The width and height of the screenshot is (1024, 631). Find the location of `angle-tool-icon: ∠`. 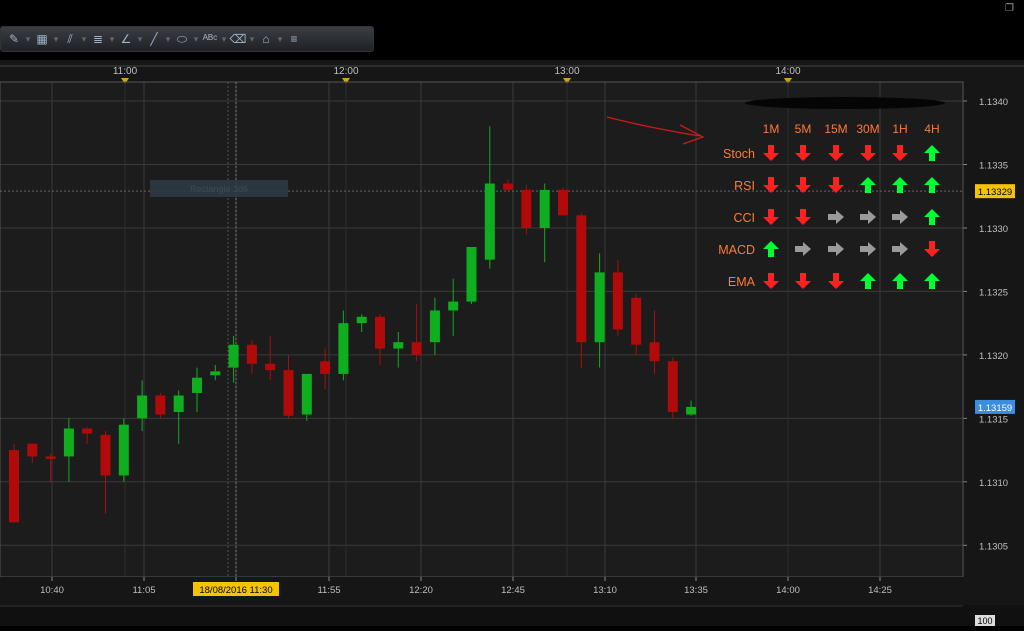

angle-tool-icon: ∠ is located at coordinates (126, 39).